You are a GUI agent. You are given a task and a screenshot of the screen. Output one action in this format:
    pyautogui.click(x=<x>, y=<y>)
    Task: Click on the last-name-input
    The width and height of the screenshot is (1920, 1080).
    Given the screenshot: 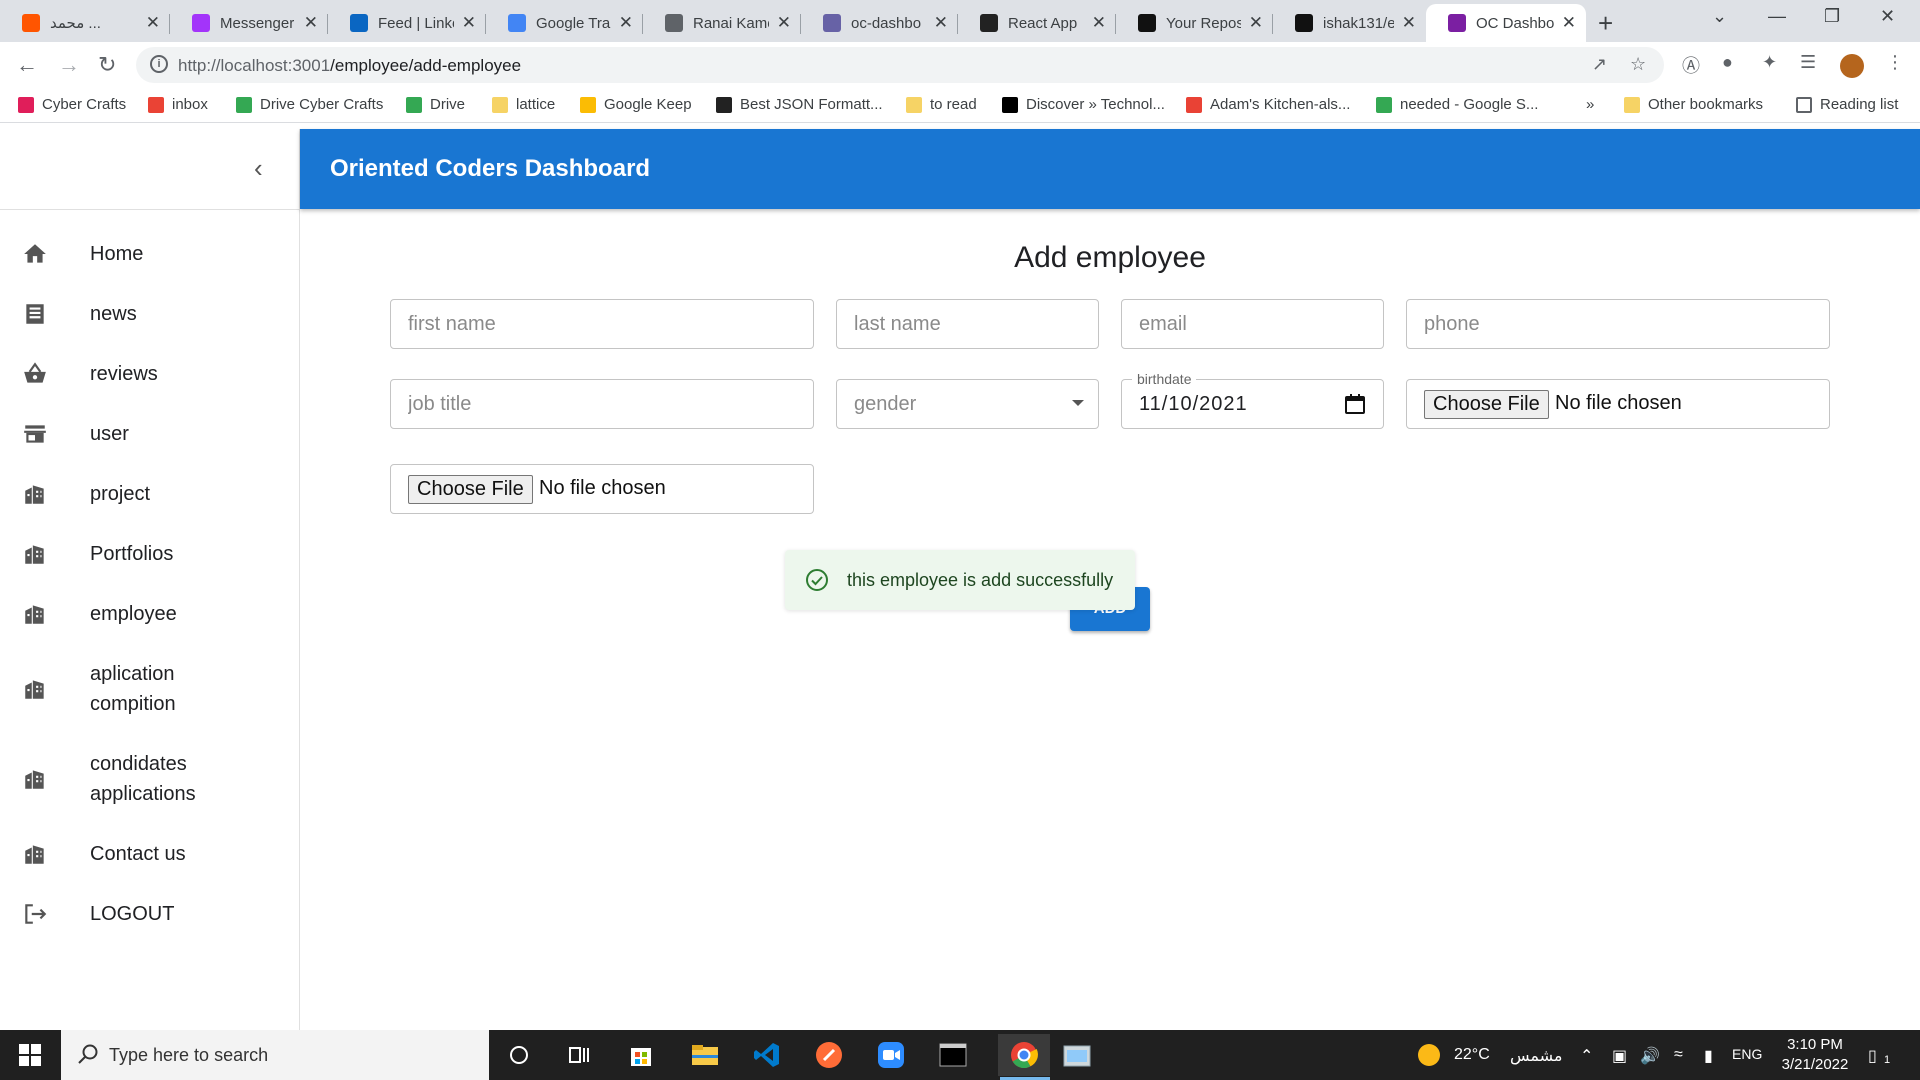 What is the action you would take?
    pyautogui.click(x=967, y=324)
    